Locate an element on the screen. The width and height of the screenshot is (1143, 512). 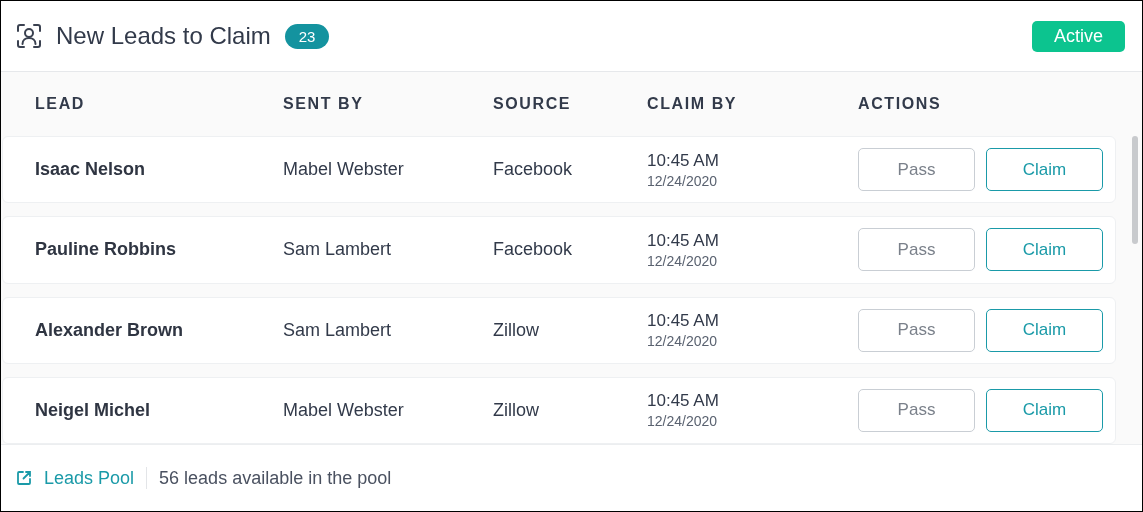
lead-name: Pauline Robbins is located at coordinates (106, 250).